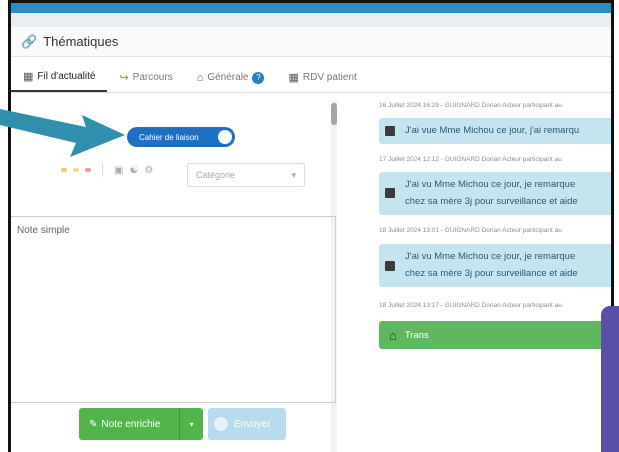  What do you see at coordinates (228, 77) in the screenshot?
I see `tab-label: Générale` at bounding box center [228, 77].